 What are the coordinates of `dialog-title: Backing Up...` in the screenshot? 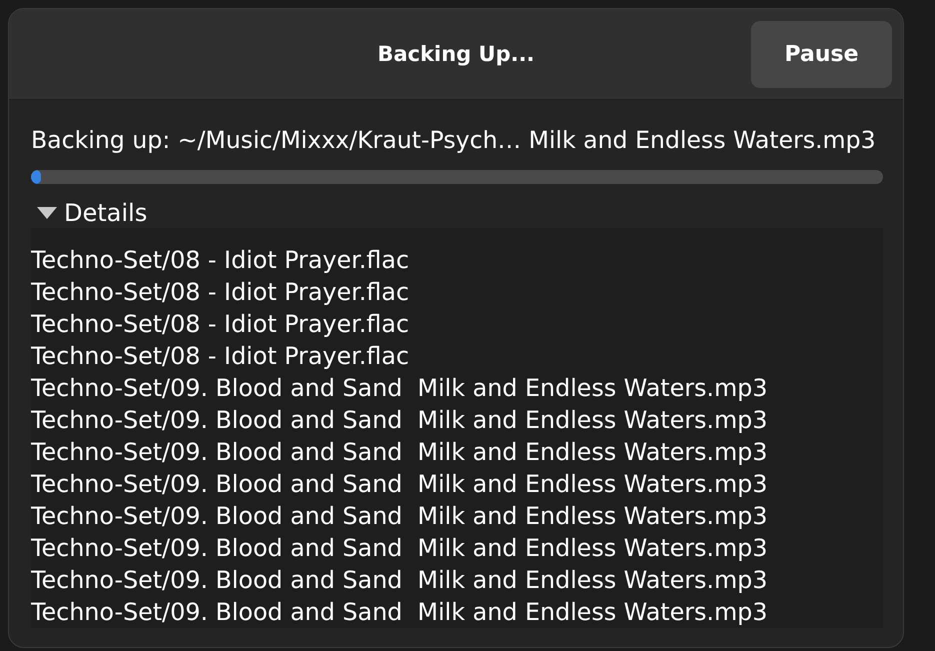 It's located at (456, 54).